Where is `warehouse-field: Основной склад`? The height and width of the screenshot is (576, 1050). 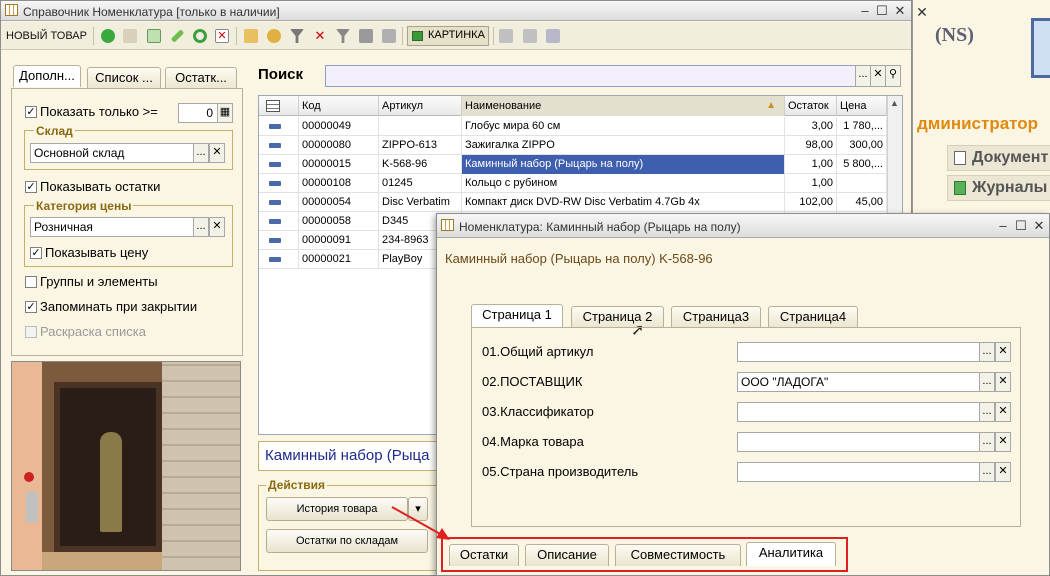 warehouse-field: Основной склад is located at coordinates (112, 153).